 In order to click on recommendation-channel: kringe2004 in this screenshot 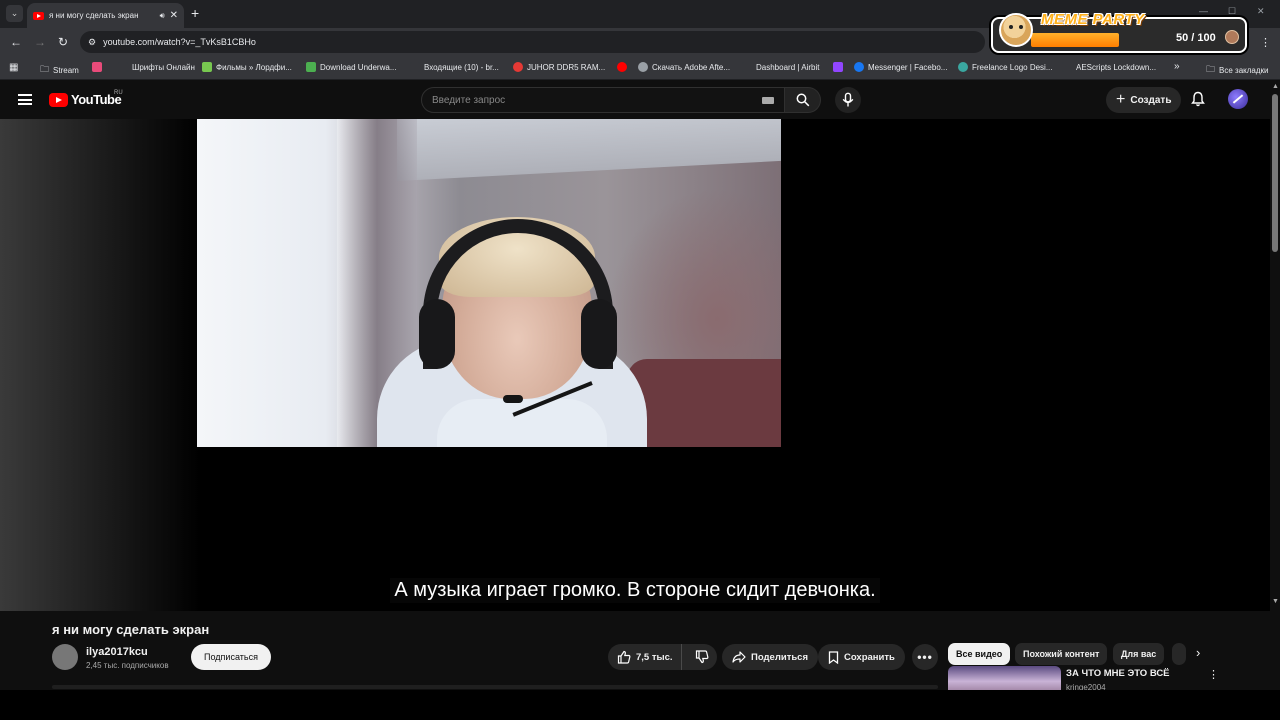, I will do `click(1086, 686)`.